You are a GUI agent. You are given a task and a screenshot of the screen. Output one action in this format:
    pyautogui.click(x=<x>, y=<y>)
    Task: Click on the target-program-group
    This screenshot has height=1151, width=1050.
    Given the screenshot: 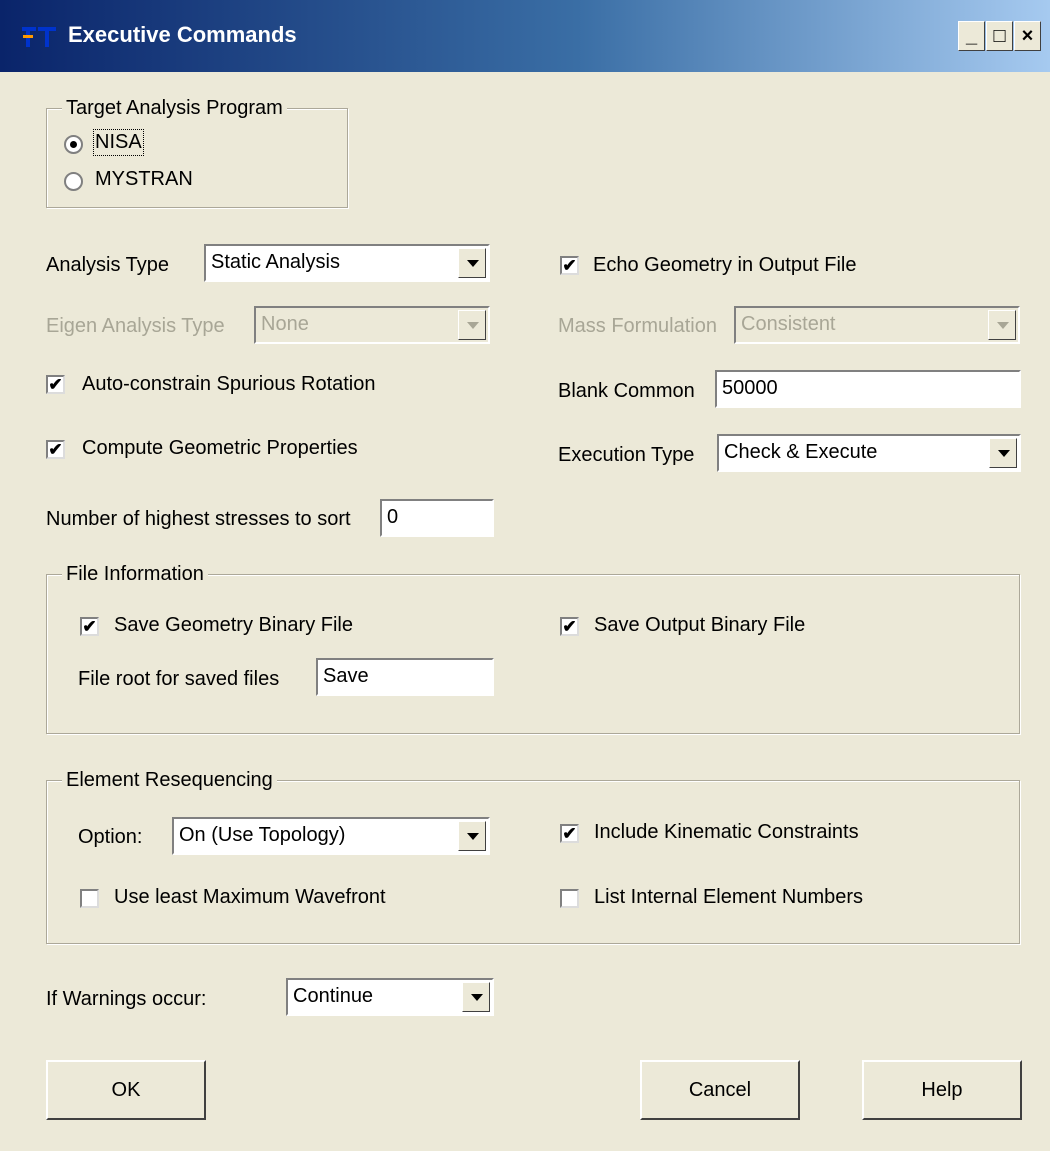 What is the action you would take?
    pyautogui.click(x=197, y=158)
    